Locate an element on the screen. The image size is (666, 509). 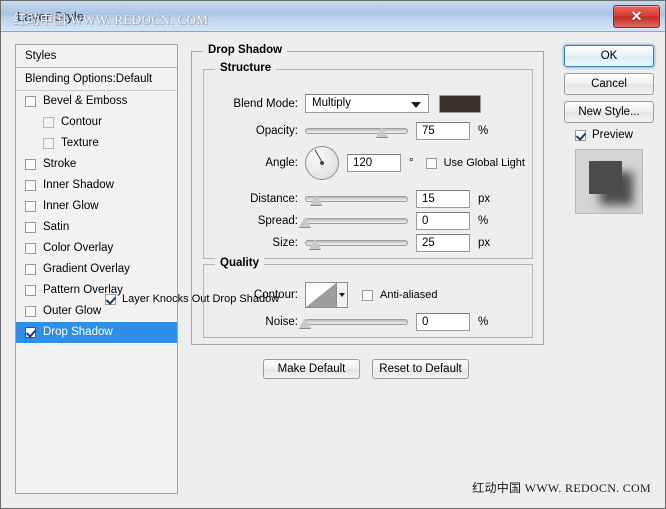
reset-to-default-button: Reset to Default is located at coordinates (420, 369).